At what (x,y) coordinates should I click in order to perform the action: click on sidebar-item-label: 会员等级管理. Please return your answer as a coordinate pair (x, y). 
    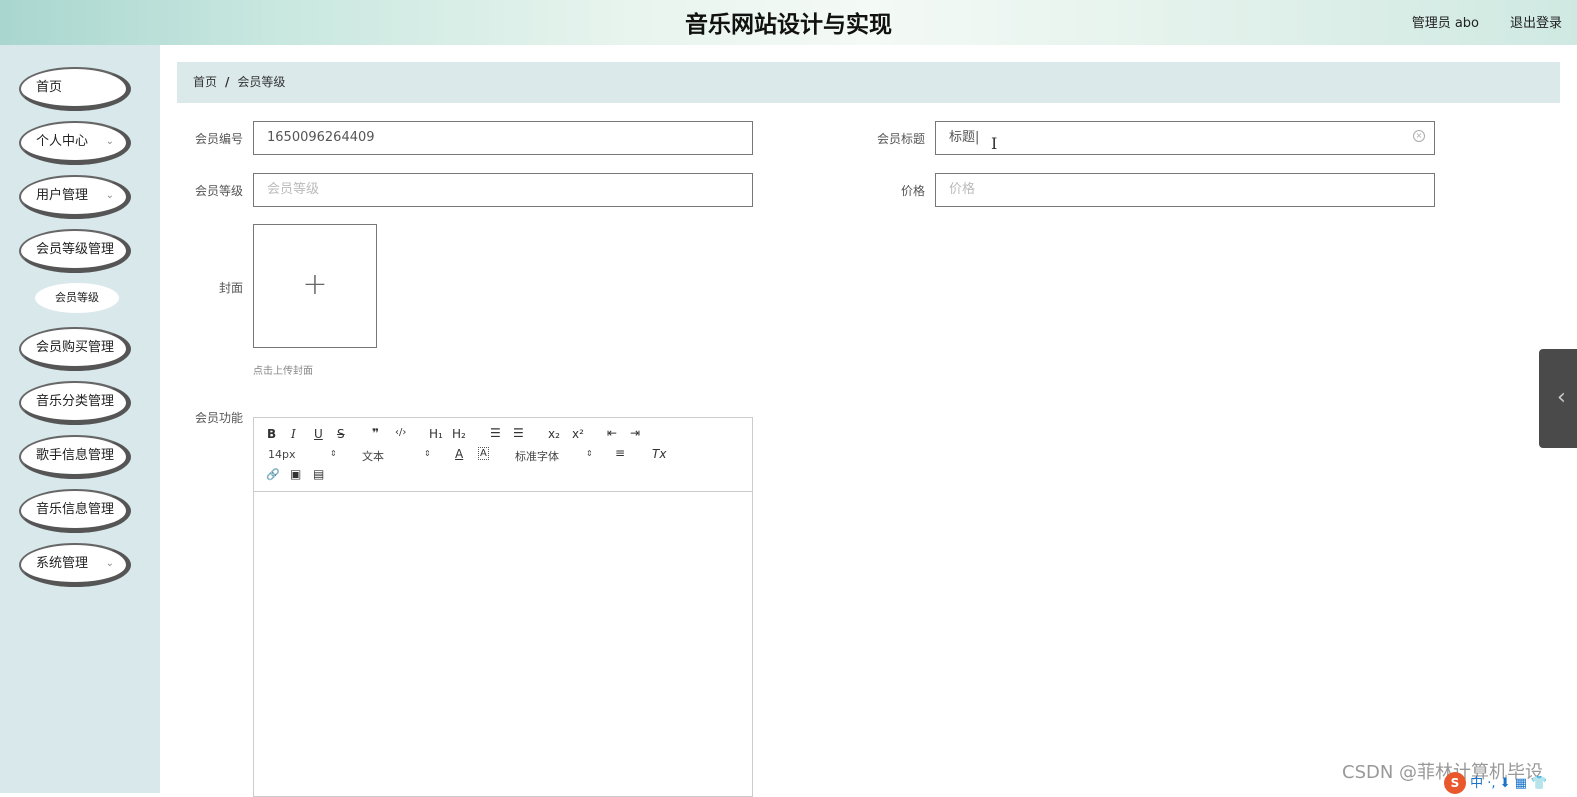
    Looking at the image, I should click on (75, 249).